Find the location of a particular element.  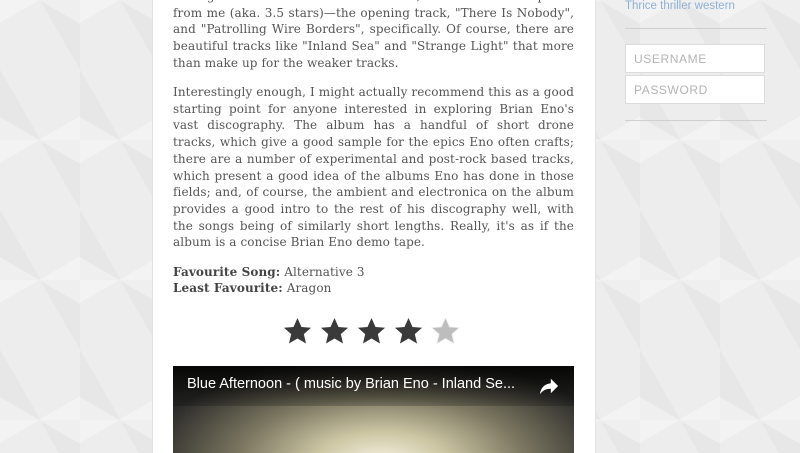

least-favourite-value: Aragon is located at coordinates (309, 288).